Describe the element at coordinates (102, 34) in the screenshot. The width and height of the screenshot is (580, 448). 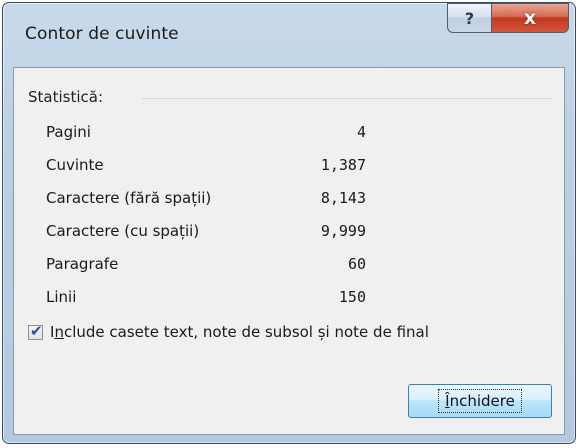
I see `dialog-title: Contor de cuvinte` at that location.